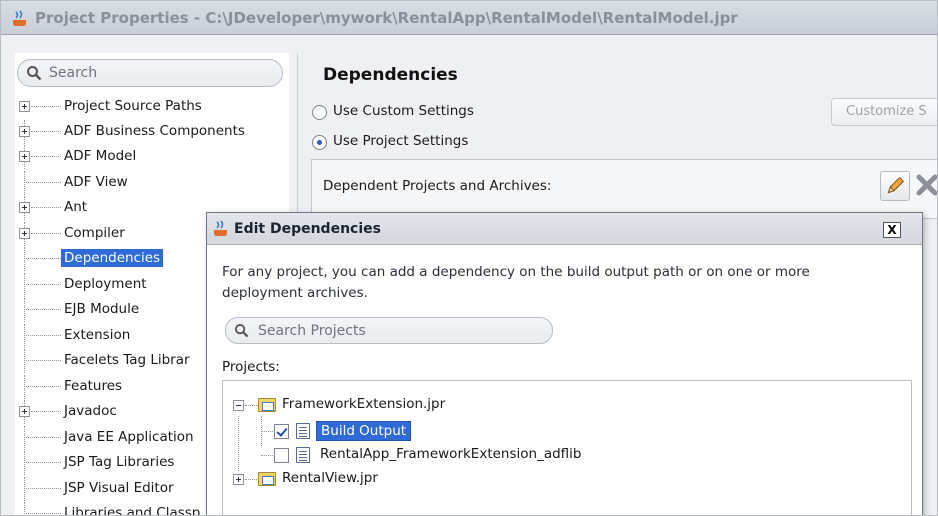 This screenshot has height=516, width=938. What do you see at coordinates (281, 431) in the screenshot?
I see `build-output-checkbox` at bounding box center [281, 431].